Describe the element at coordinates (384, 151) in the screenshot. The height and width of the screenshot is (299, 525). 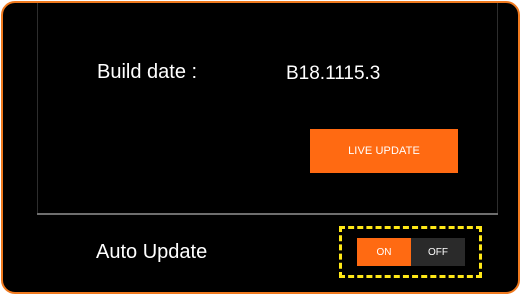
I see `live-update-button: LIVE UPDATE` at that location.